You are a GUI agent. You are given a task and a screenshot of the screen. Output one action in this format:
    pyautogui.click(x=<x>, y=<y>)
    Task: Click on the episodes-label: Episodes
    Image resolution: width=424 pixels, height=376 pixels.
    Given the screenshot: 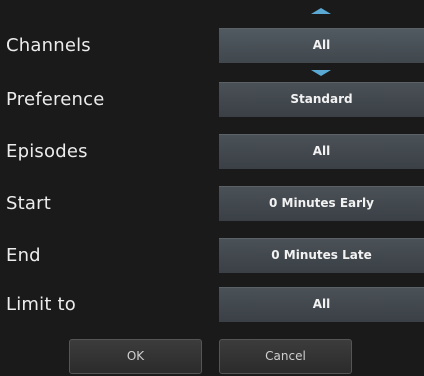 What is the action you would take?
    pyautogui.click(x=47, y=151)
    